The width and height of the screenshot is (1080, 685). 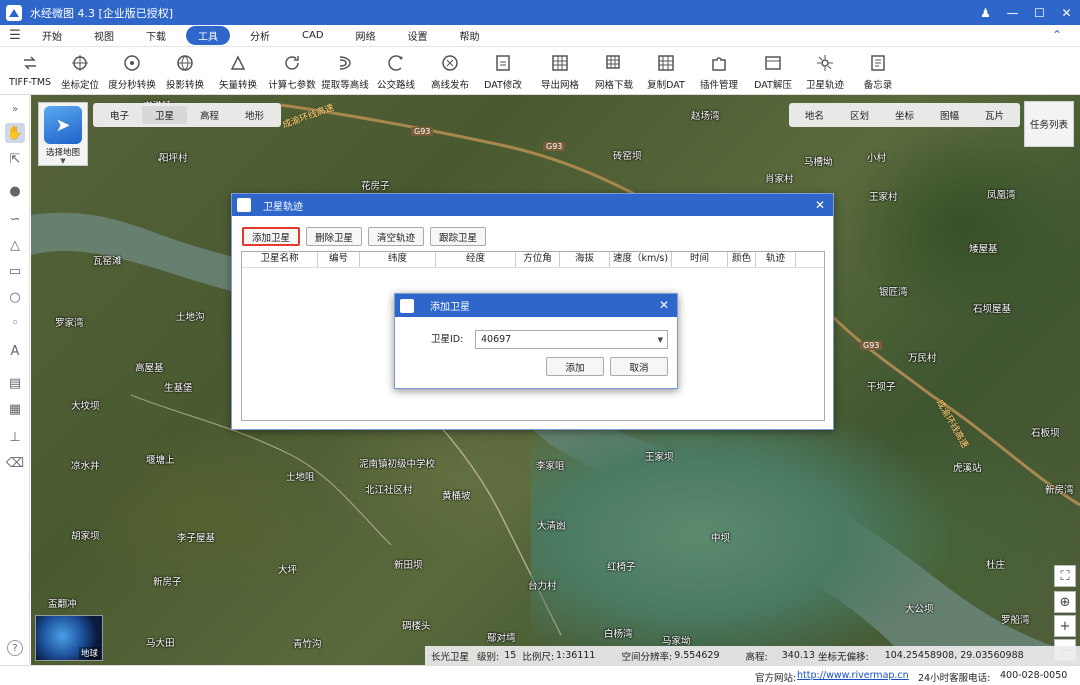 What do you see at coordinates (334, 236) in the screenshot?
I see `delete-satellite-button: 删除卫星` at bounding box center [334, 236].